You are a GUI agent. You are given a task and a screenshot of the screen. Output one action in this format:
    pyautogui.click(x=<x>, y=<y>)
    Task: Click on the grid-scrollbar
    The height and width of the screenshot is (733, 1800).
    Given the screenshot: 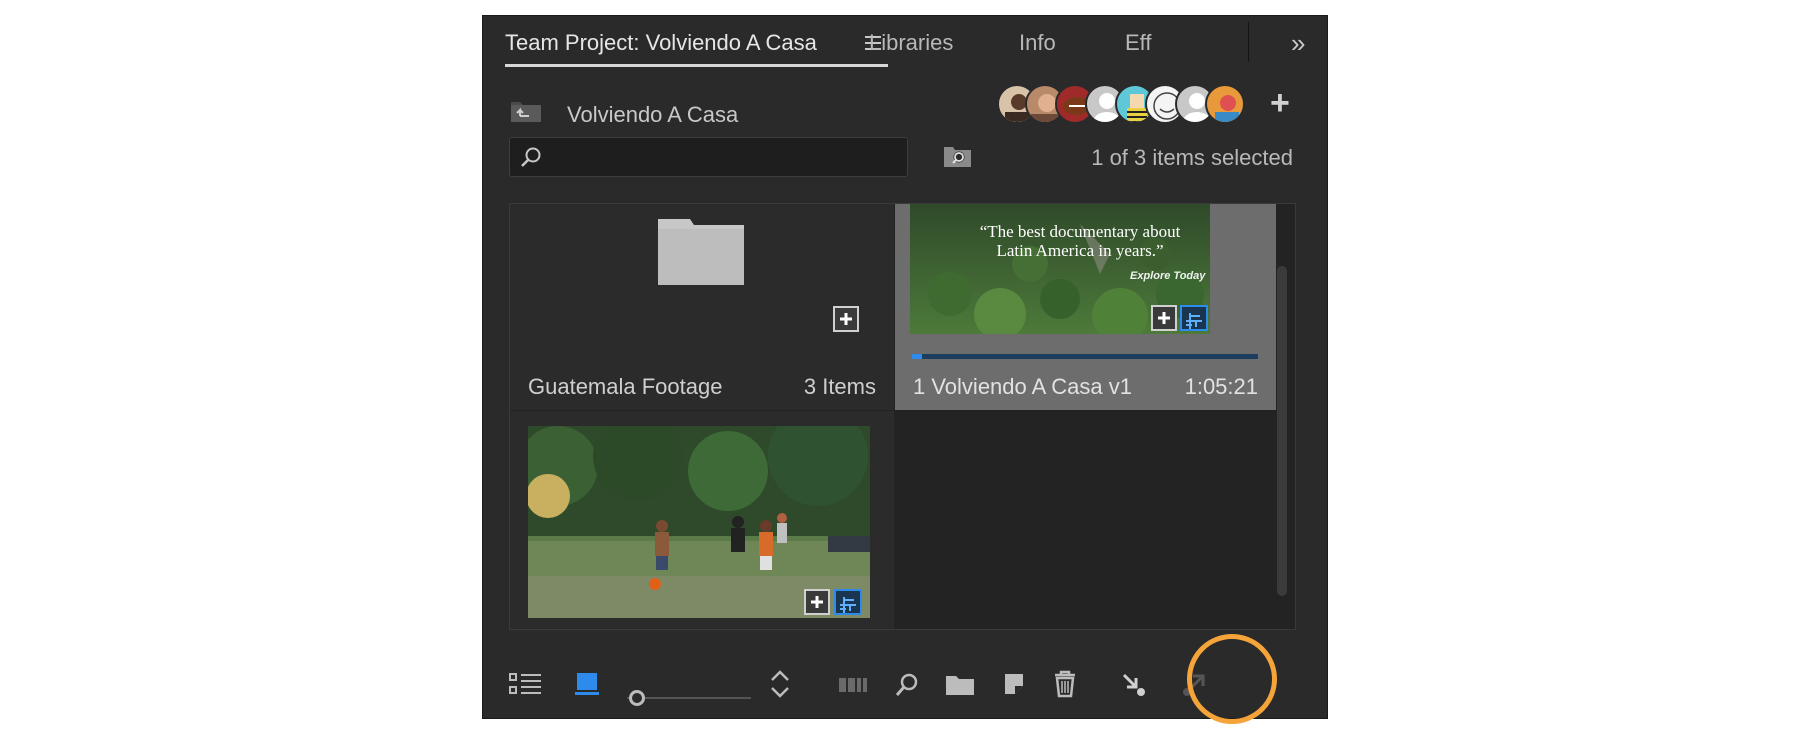 What is the action you would take?
    pyautogui.click(x=1282, y=431)
    